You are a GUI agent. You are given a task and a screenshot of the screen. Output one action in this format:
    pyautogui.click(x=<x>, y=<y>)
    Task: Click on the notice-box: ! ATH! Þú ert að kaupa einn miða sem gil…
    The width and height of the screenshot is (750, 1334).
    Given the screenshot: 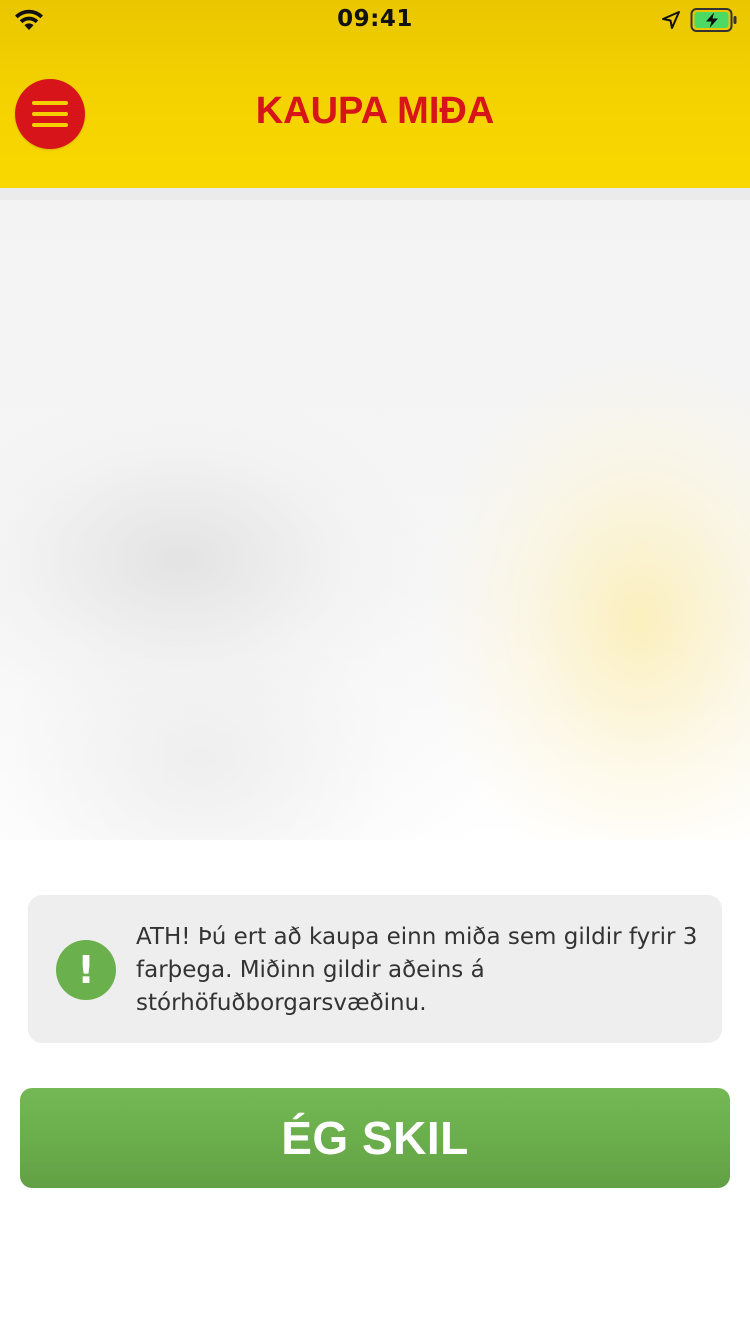 What is the action you would take?
    pyautogui.click(x=375, y=969)
    